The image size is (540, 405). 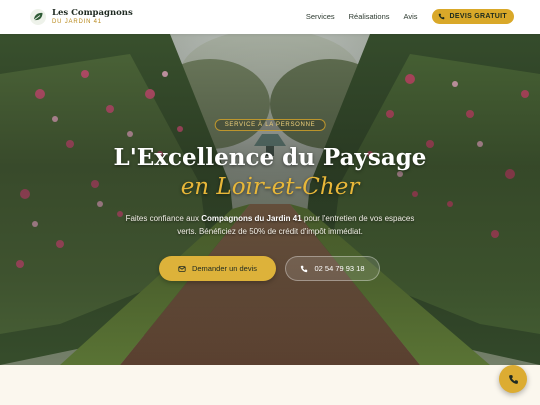 What do you see at coordinates (320, 16) in the screenshot?
I see `nav-services: Services` at bounding box center [320, 16].